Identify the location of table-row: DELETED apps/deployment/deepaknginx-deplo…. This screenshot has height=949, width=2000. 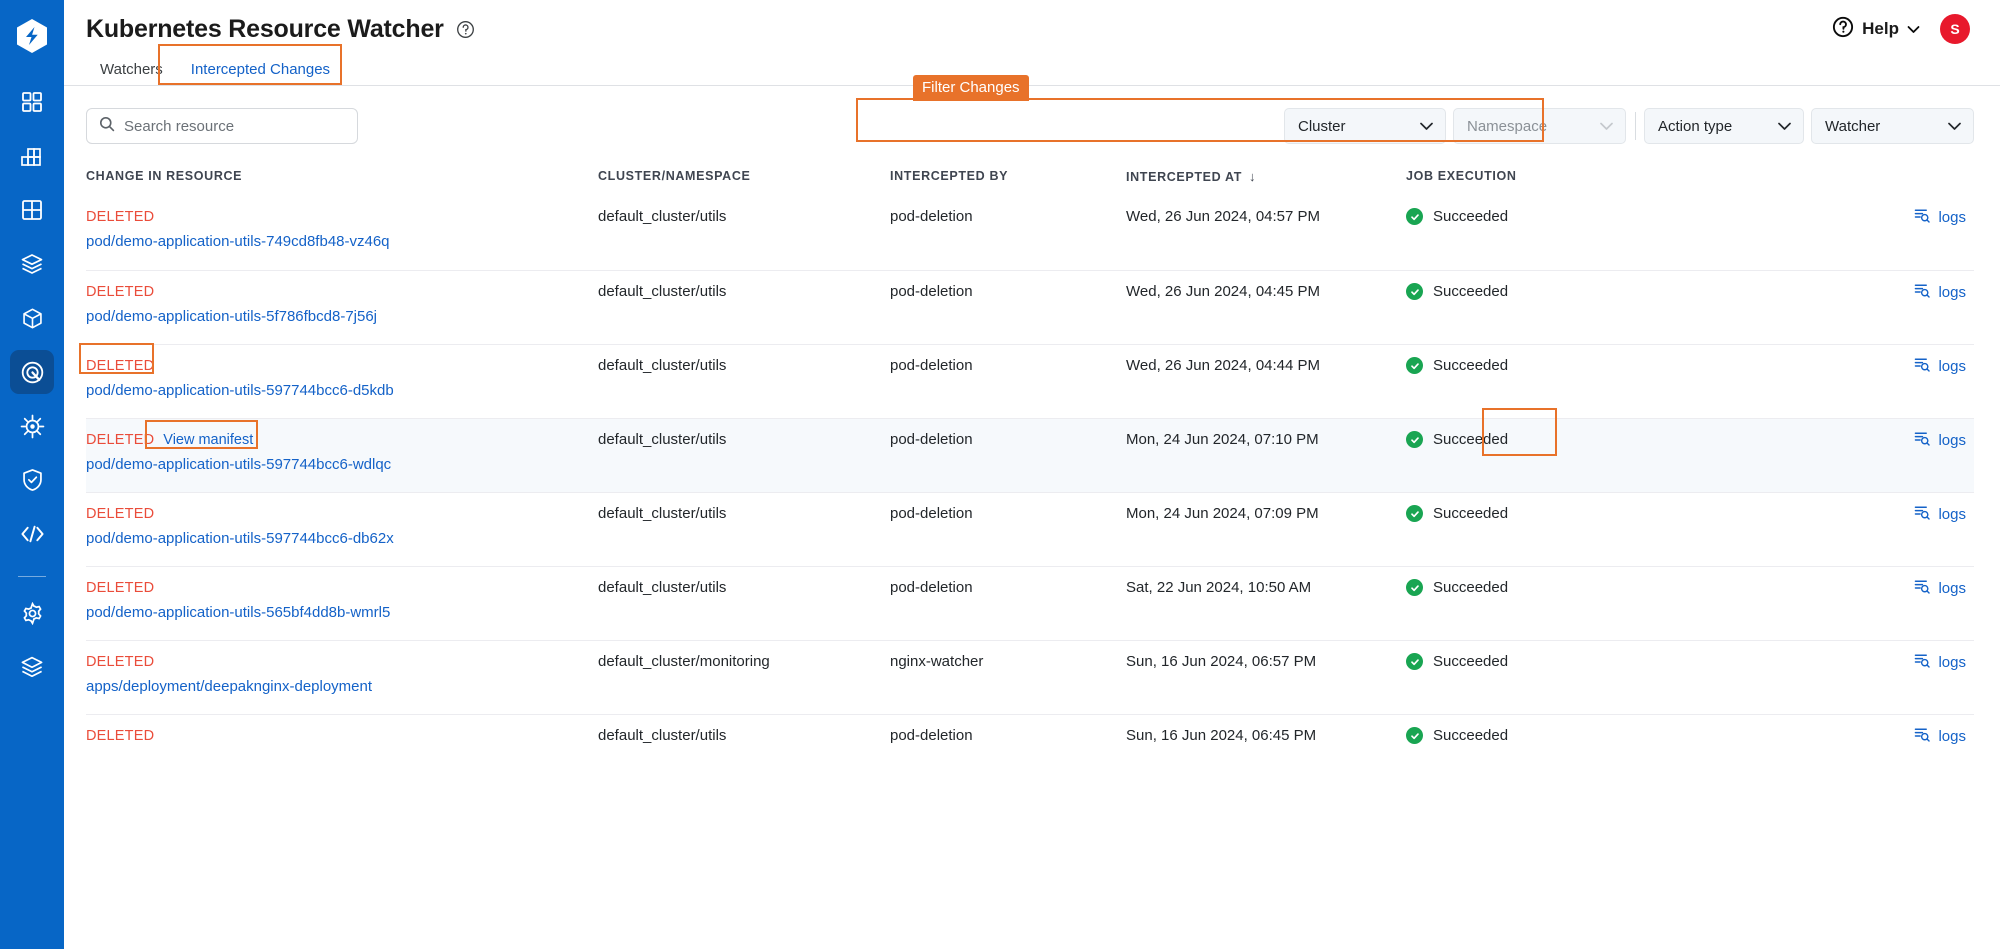
(1030, 677).